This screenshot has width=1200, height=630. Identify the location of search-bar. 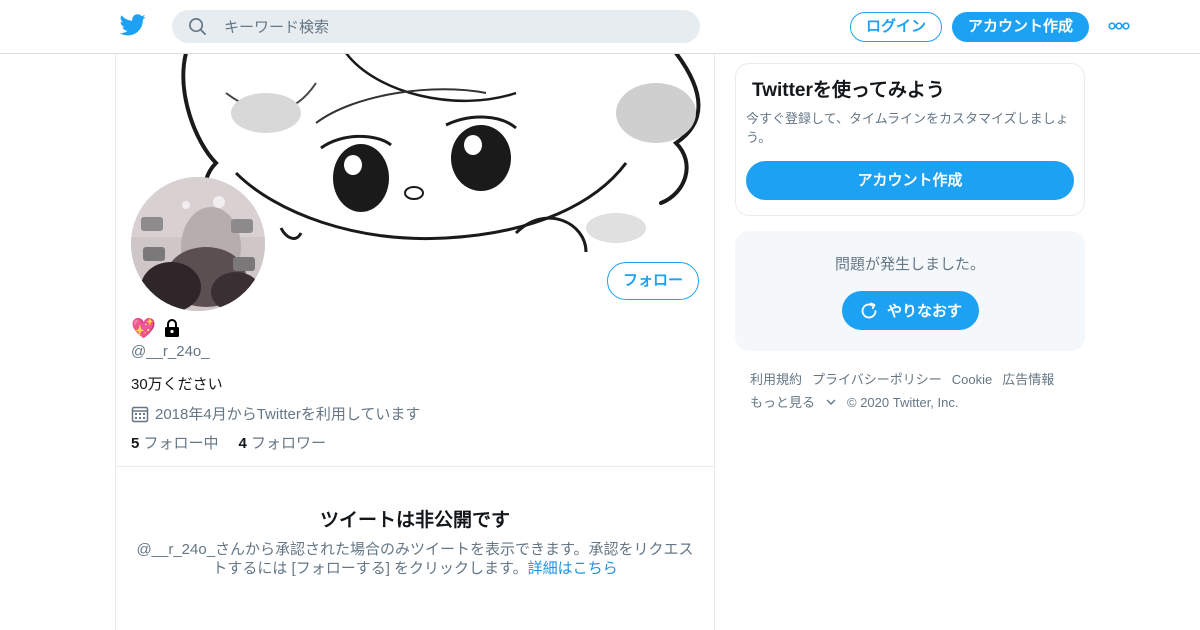
(436, 27).